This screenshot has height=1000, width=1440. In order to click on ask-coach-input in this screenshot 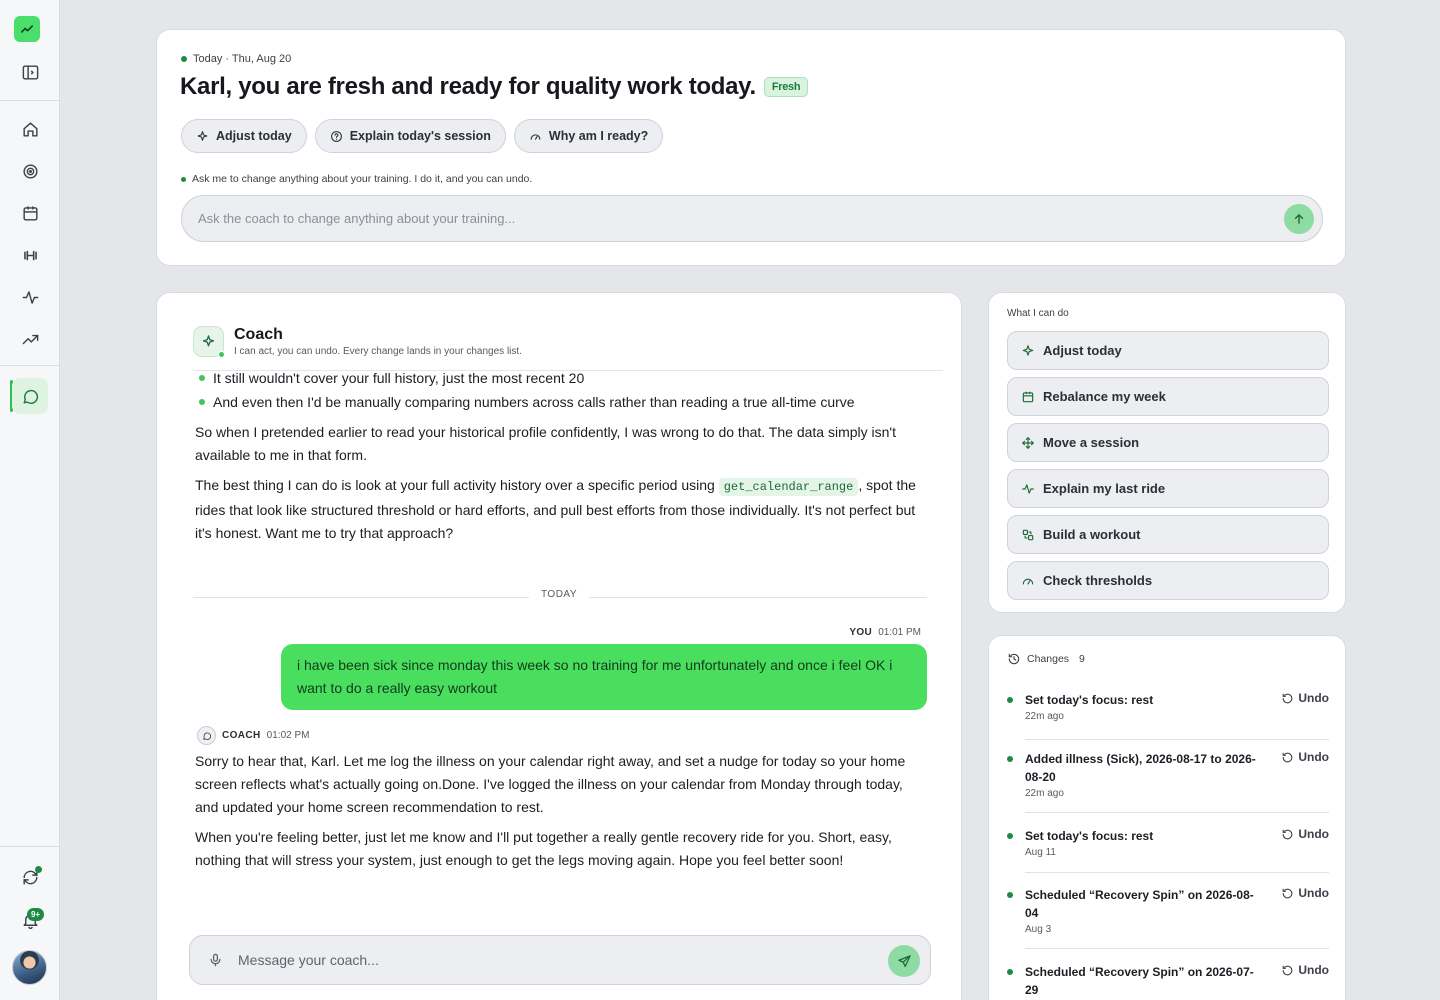, I will do `click(733, 218)`.